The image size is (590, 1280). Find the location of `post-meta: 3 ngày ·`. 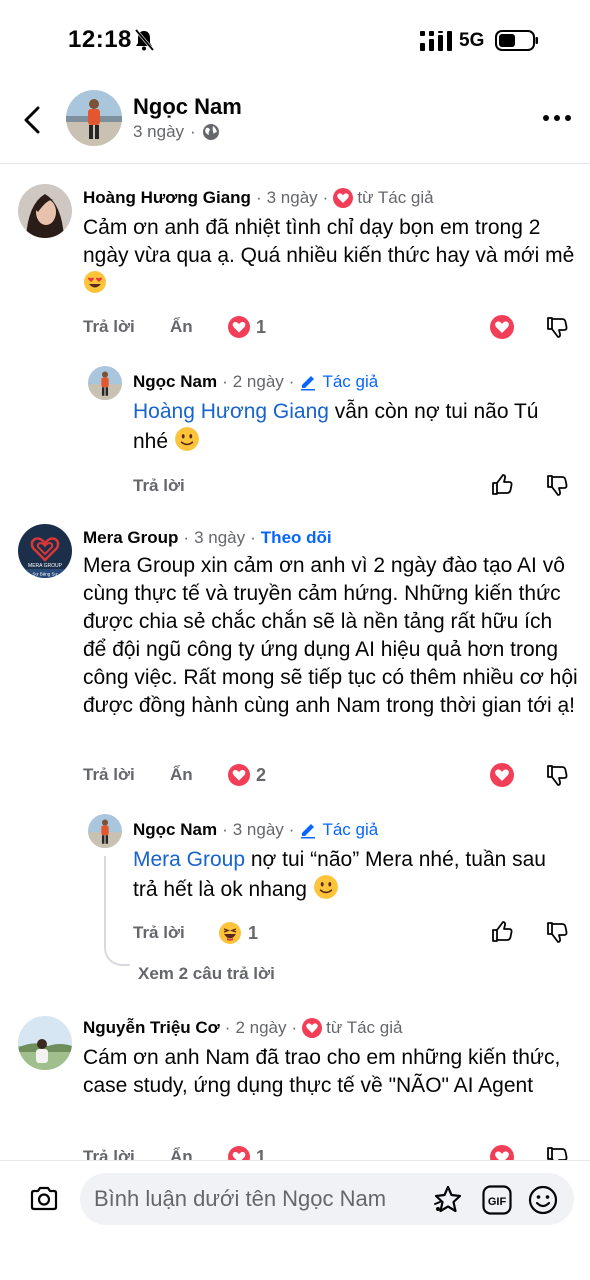

post-meta: 3 ngày · is located at coordinates (176, 132).